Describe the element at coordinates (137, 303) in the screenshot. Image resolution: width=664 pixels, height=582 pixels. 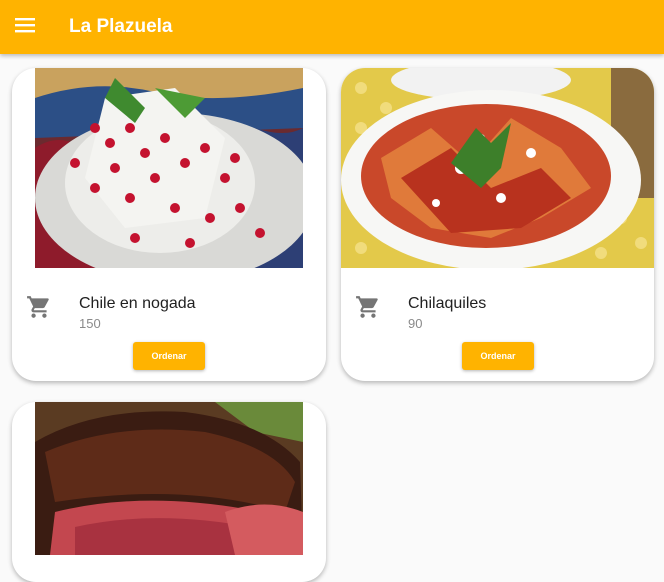
I see `dish-name: Chile en nogada` at that location.